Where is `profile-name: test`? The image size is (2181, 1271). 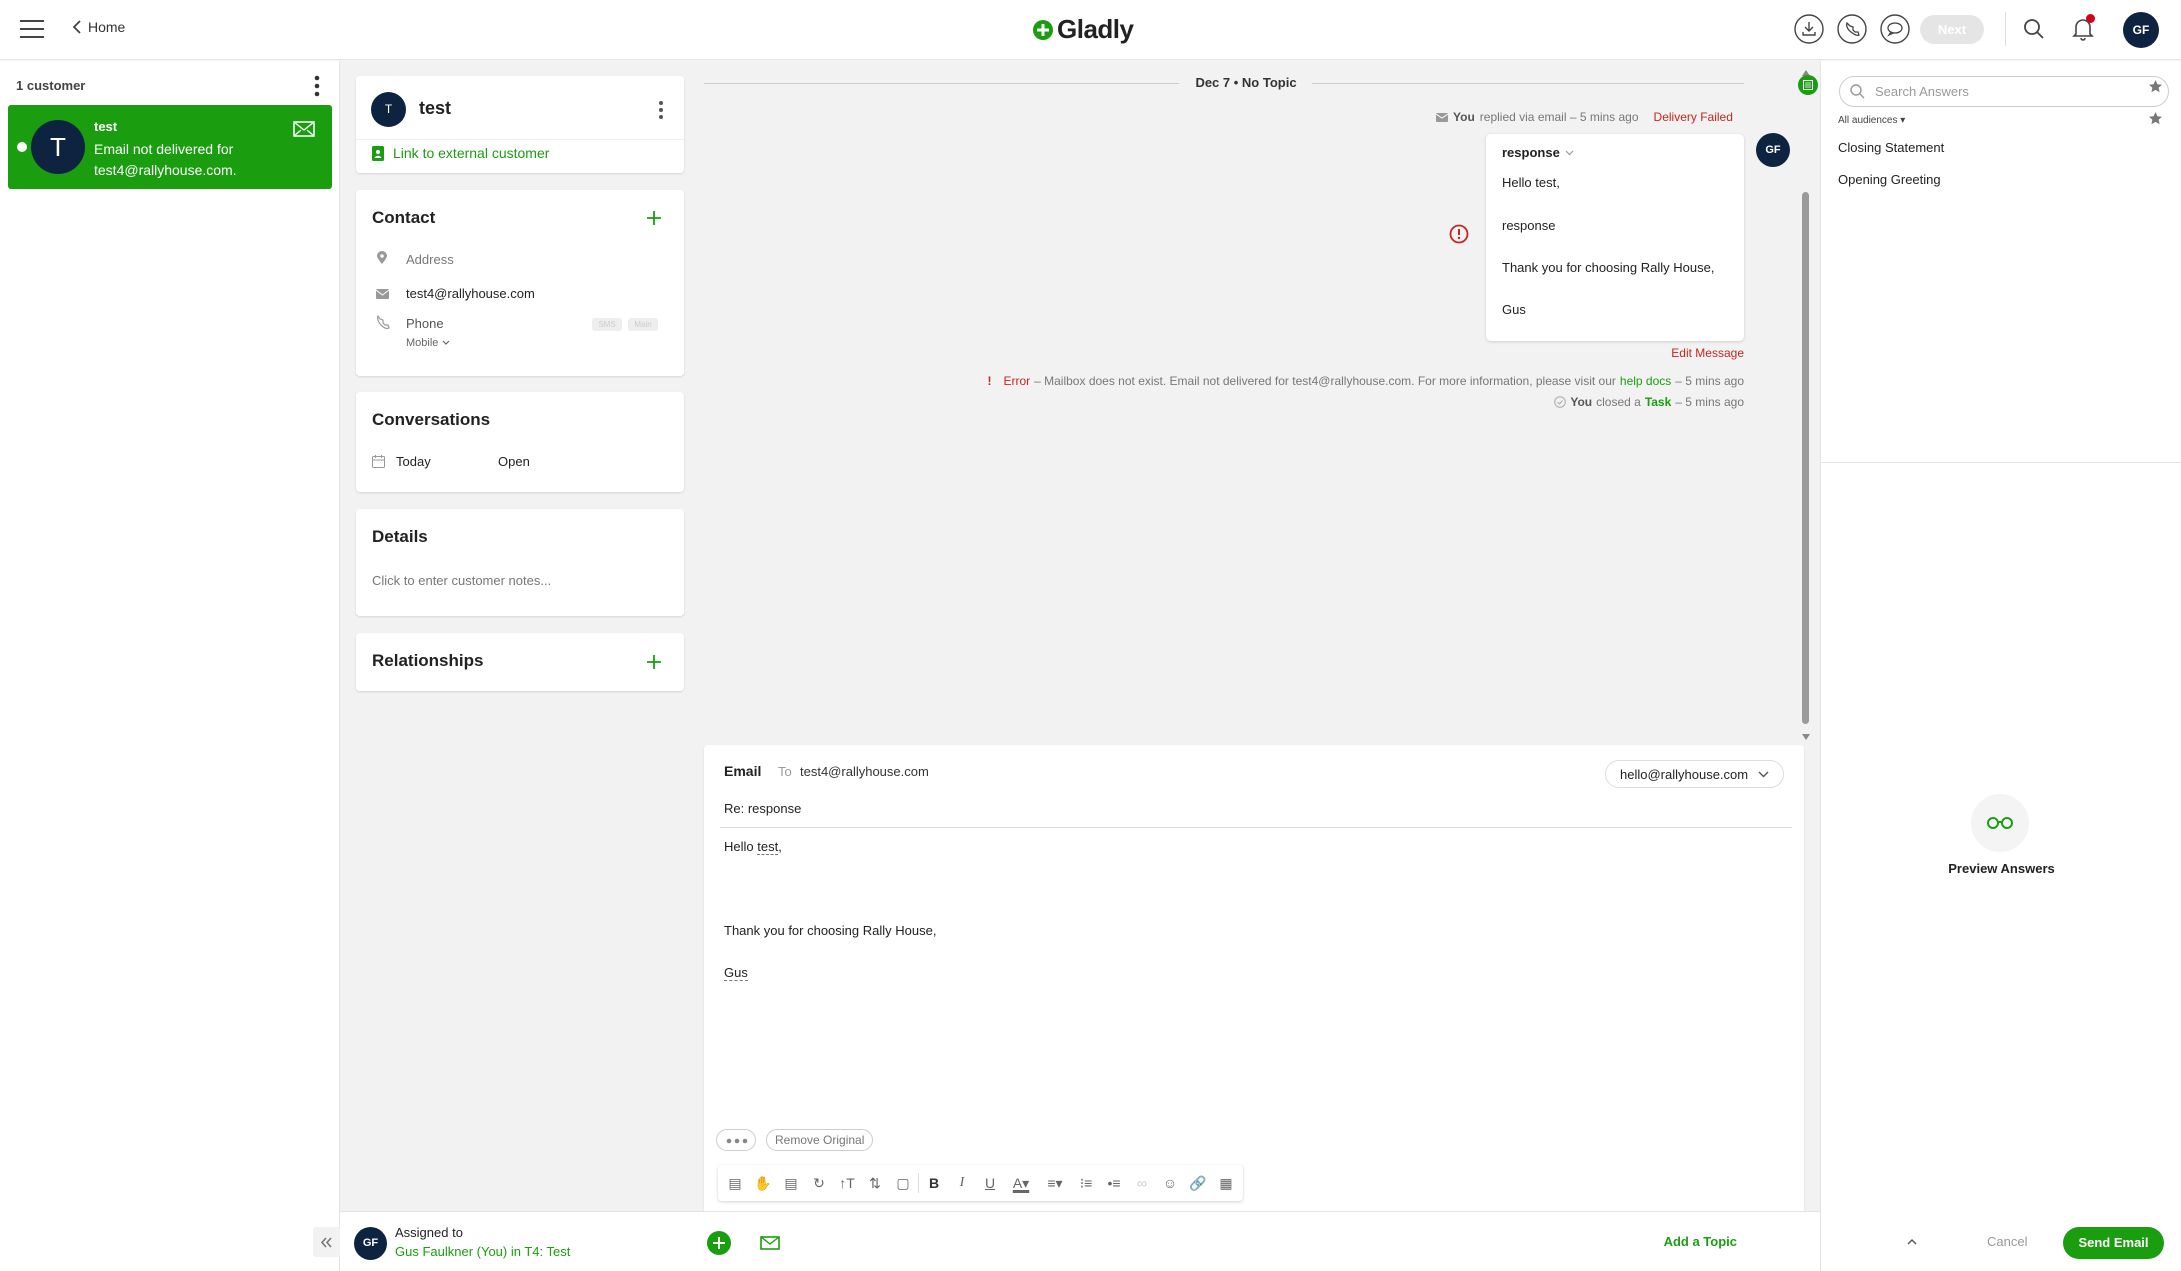
profile-name: test is located at coordinates (435, 108).